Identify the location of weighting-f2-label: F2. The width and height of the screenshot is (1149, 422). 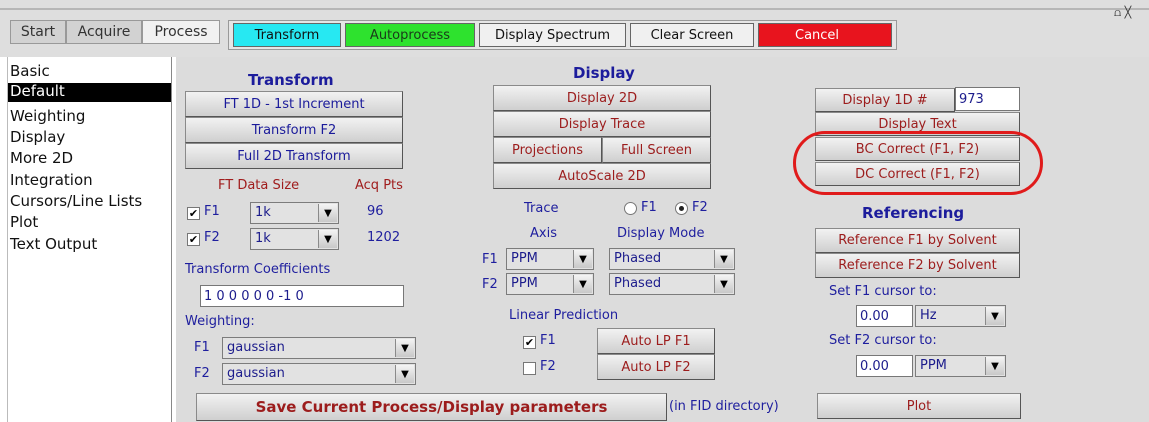
(202, 373).